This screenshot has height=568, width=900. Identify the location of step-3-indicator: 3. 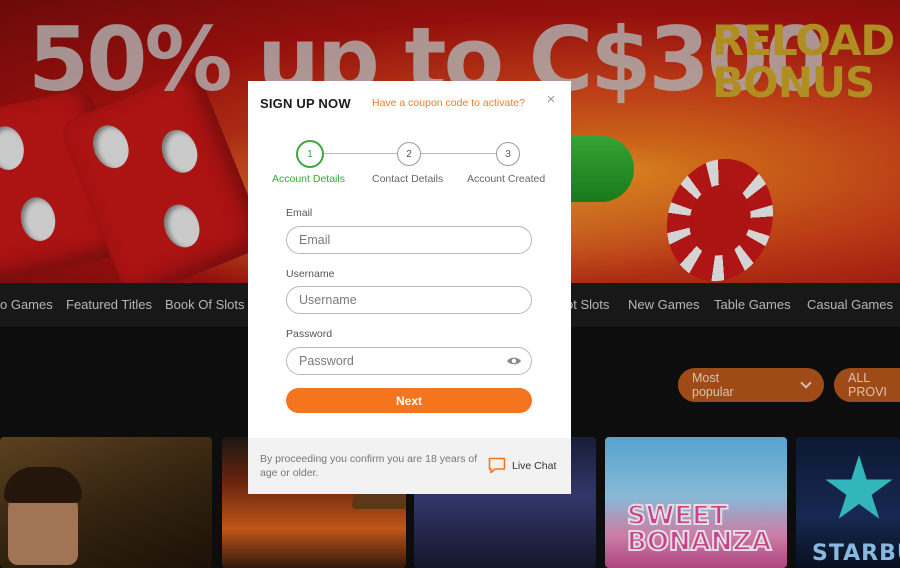
(508, 154).